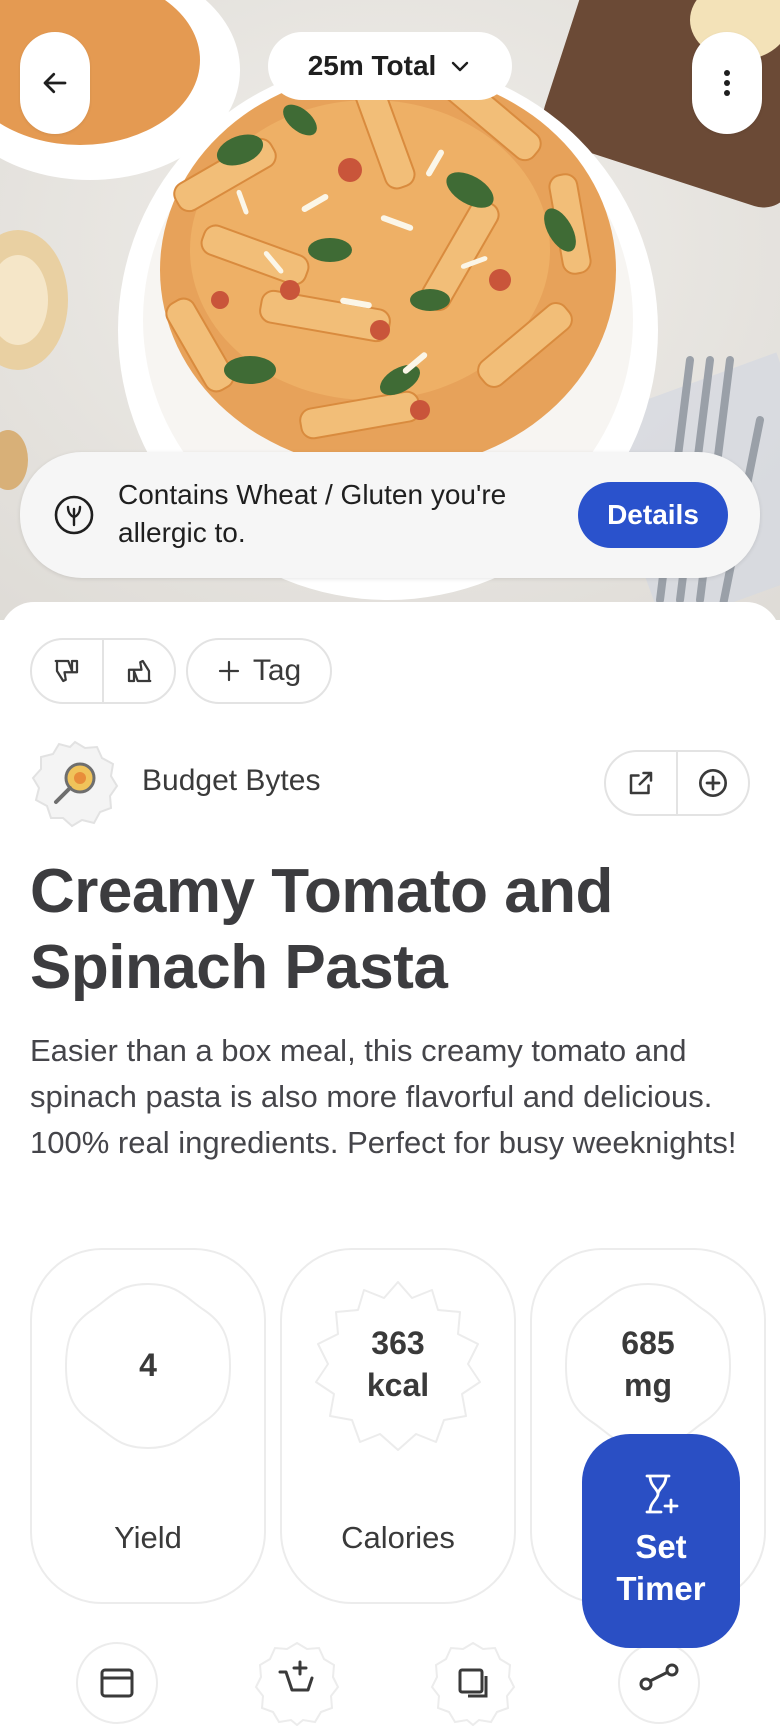  Describe the element at coordinates (74, 515) in the screenshot. I see `wheat-icon` at that location.